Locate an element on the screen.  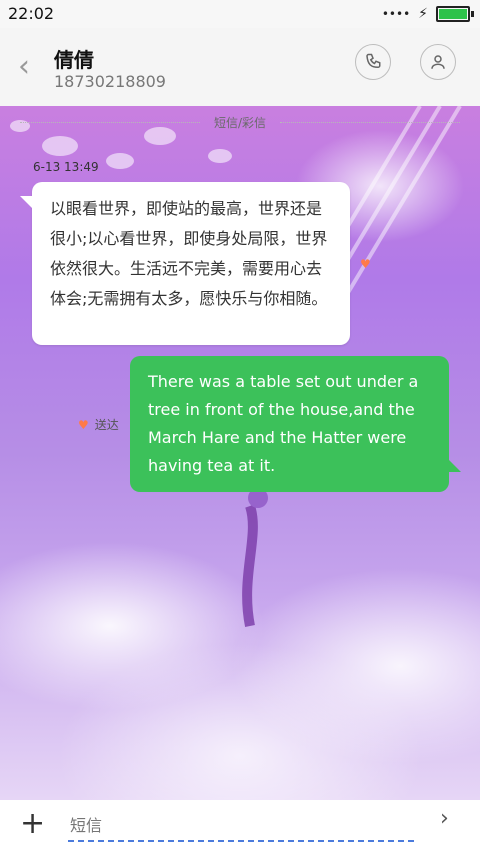
profile-button is located at coordinates (438, 62).